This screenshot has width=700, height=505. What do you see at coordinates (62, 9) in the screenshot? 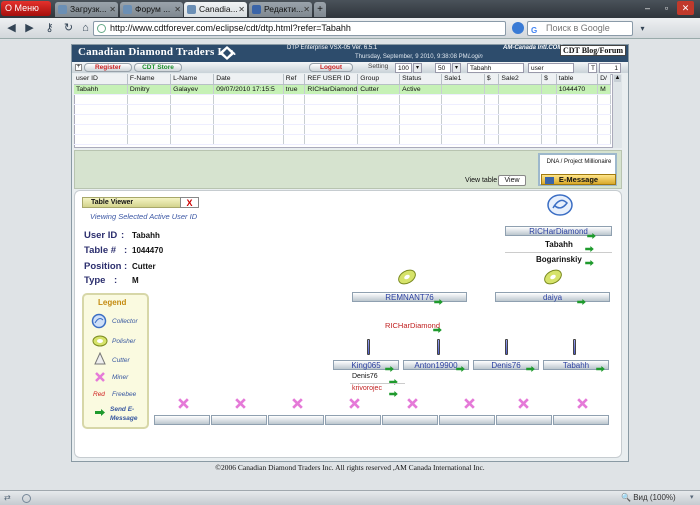
I see `tab-favicon-icon` at bounding box center [62, 9].